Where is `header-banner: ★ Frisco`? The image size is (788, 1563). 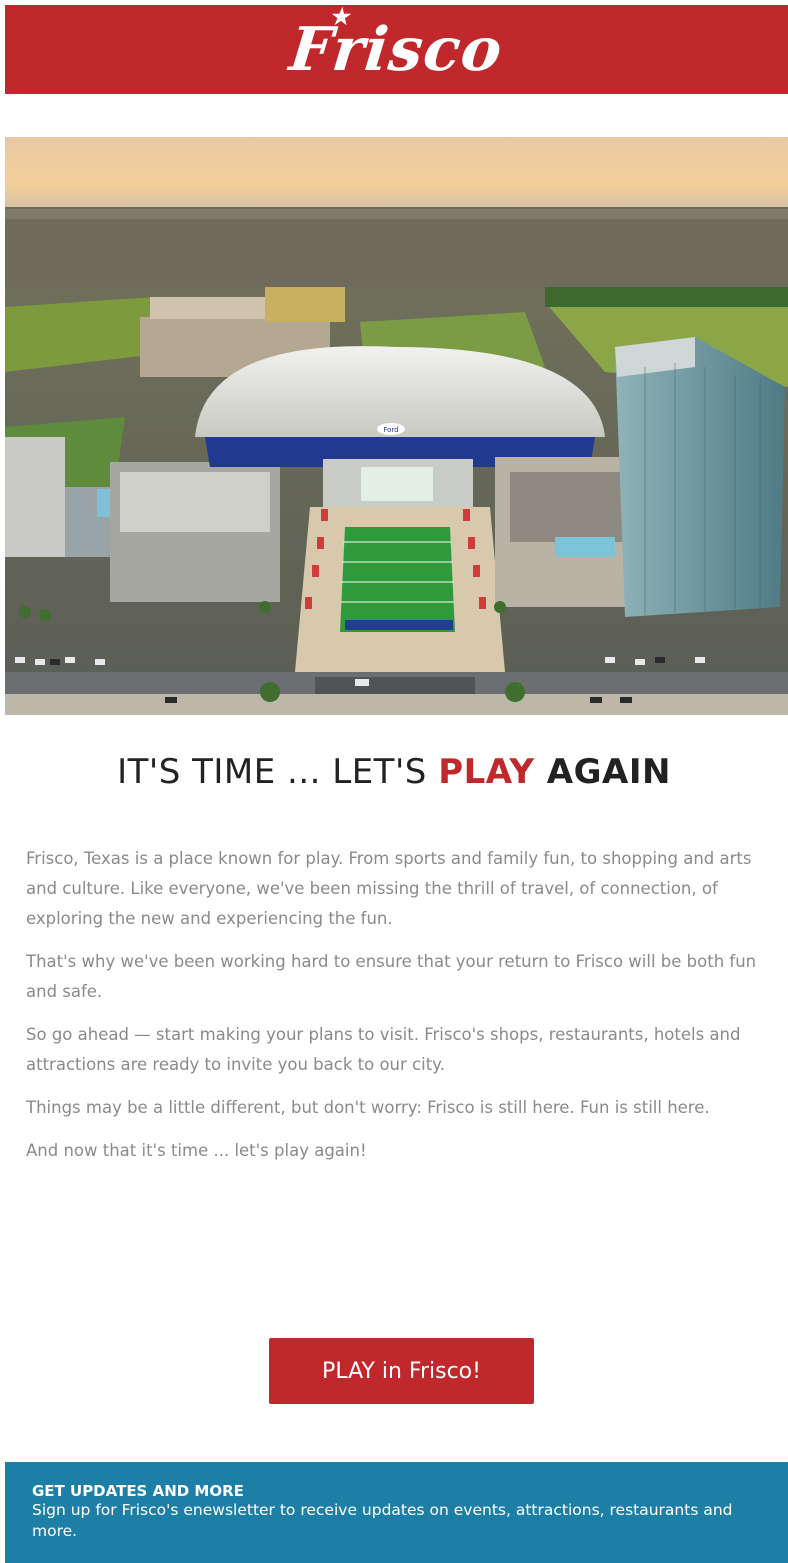
header-banner: ★ Frisco is located at coordinates (396, 49).